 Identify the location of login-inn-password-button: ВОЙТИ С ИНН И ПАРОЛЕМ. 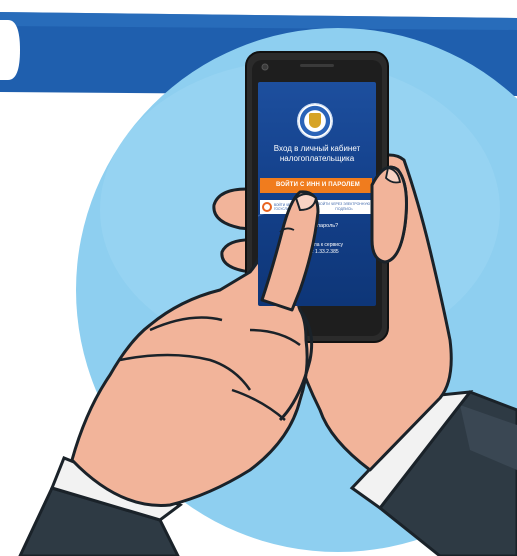
(316, 185).